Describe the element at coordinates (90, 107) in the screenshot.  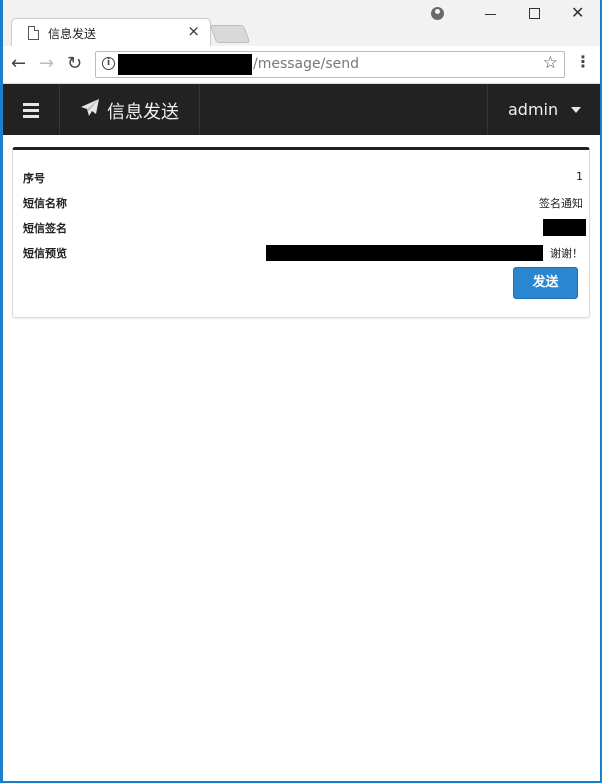
I see `paper-plane-icon` at that location.